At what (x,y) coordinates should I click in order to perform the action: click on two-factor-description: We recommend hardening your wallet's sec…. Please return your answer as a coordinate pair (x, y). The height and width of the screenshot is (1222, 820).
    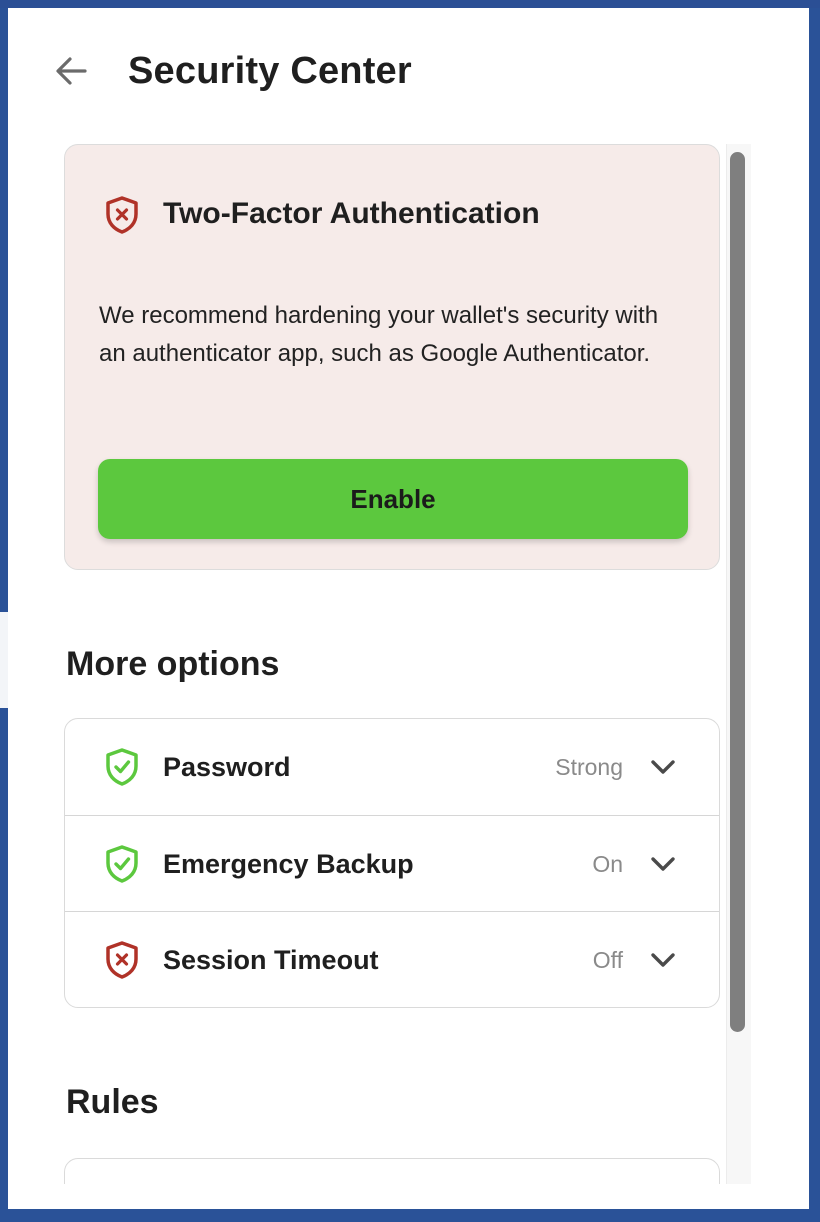
    Looking at the image, I should click on (379, 334).